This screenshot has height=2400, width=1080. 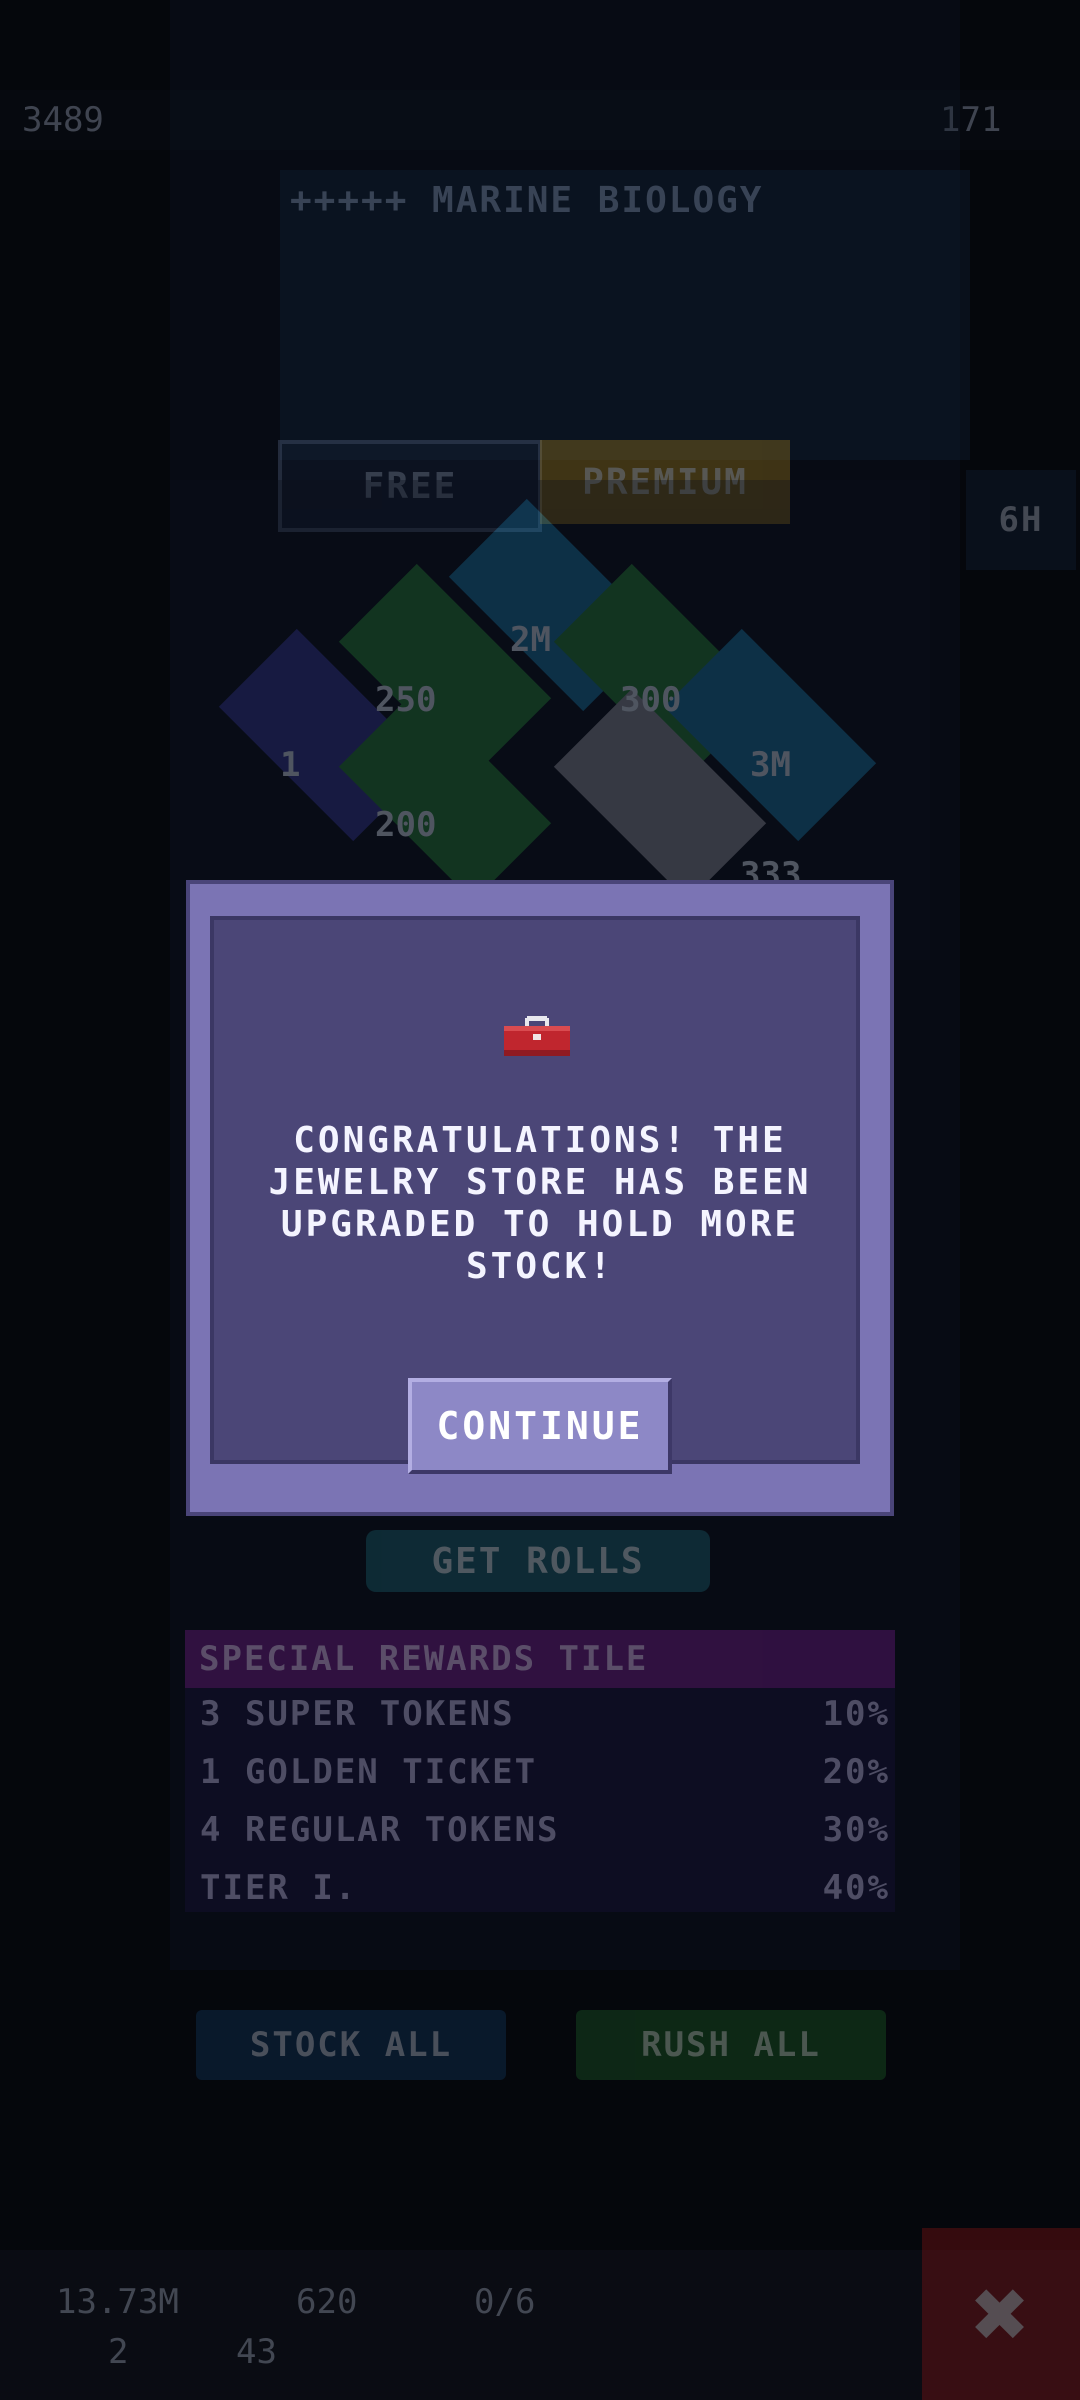 I want to click on reward-row: 4 REGULAR TOKENS 30%, so click(x=545, y=1830).